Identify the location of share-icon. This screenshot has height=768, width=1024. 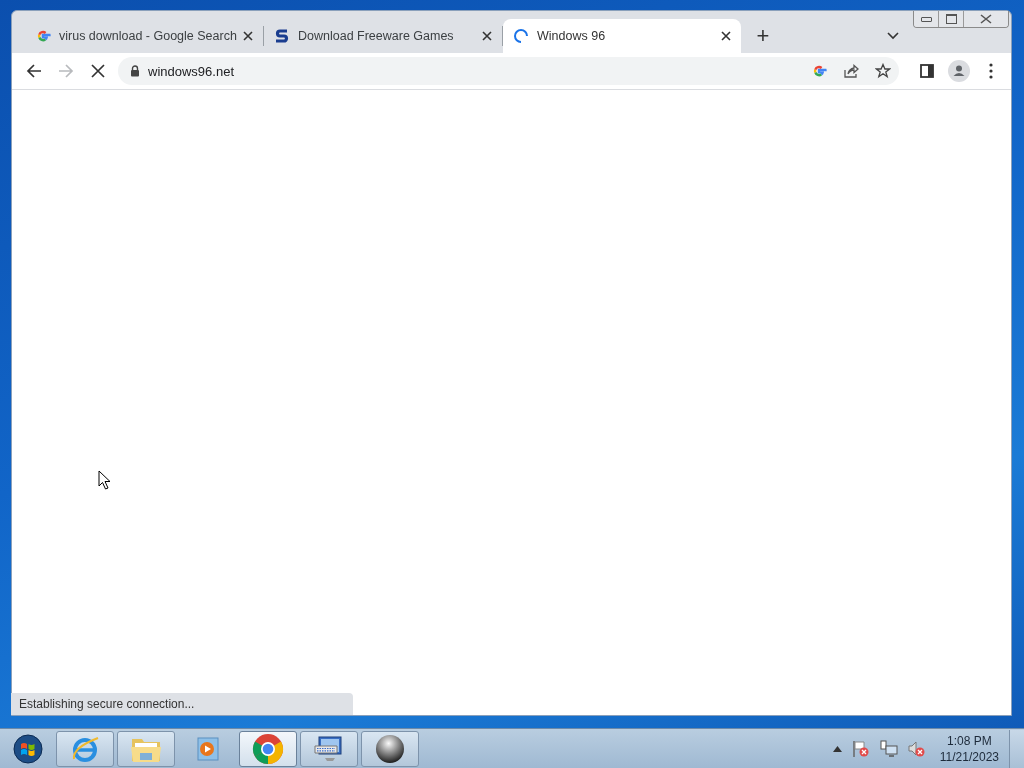
(851, 71).